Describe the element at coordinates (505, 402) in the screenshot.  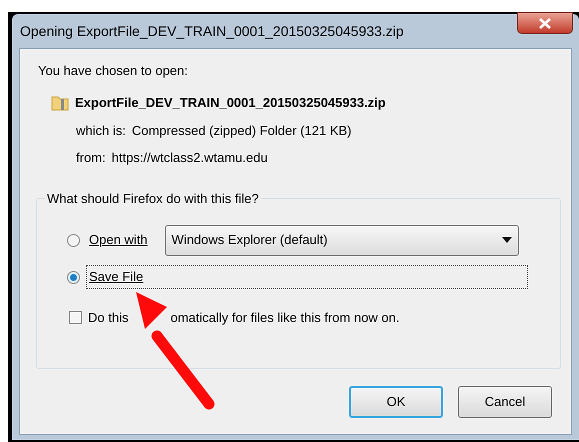
I see `dialog-button: Cancel` at that location.